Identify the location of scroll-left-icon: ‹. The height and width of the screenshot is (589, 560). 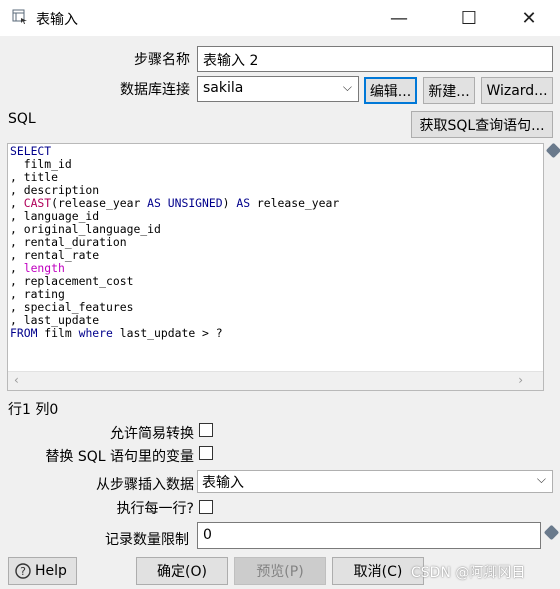
(16, 380).